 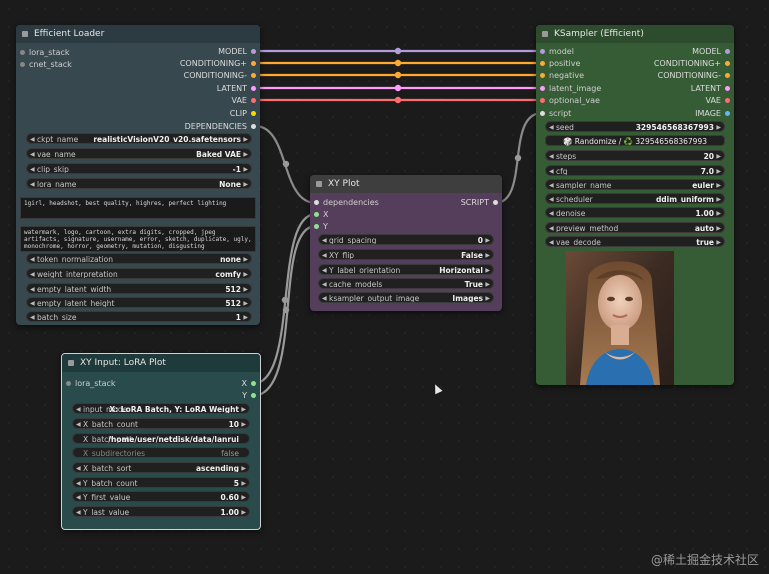 What do you see at coordinates (635, 198) in the screenshot?
I see `scheduler-combo: ◀ scheduler ddim_uniform ▶` at bounding box center [635, 198].